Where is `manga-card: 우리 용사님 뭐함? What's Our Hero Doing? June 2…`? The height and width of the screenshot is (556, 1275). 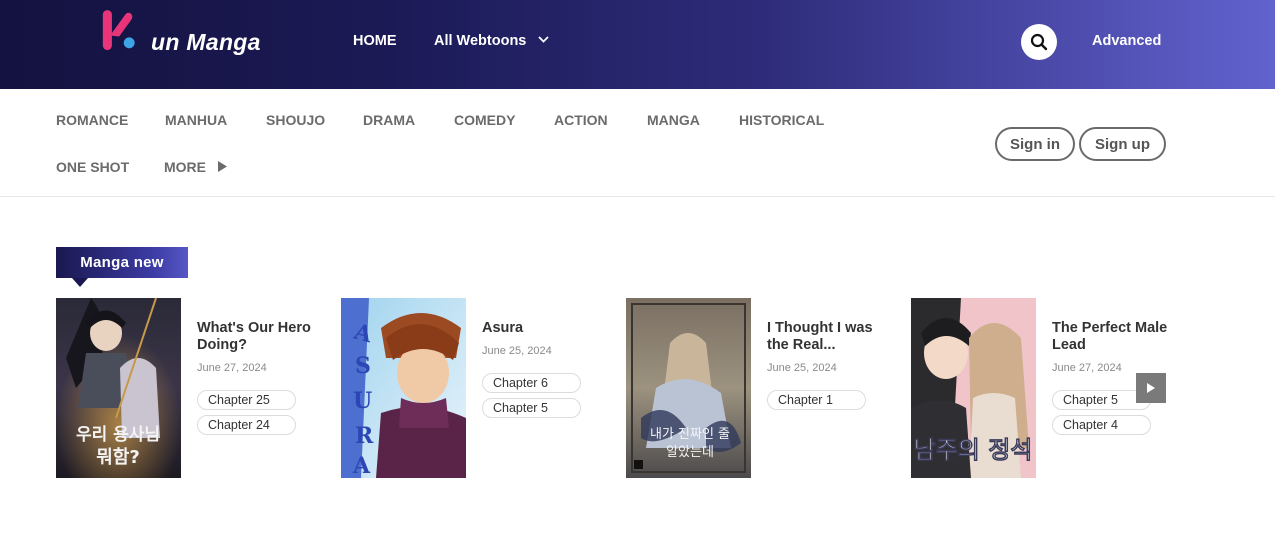 manga-card: 우리 용사님 뭐함? What's Our Hero Doing? June 2… is located at coordinates (191, 388).